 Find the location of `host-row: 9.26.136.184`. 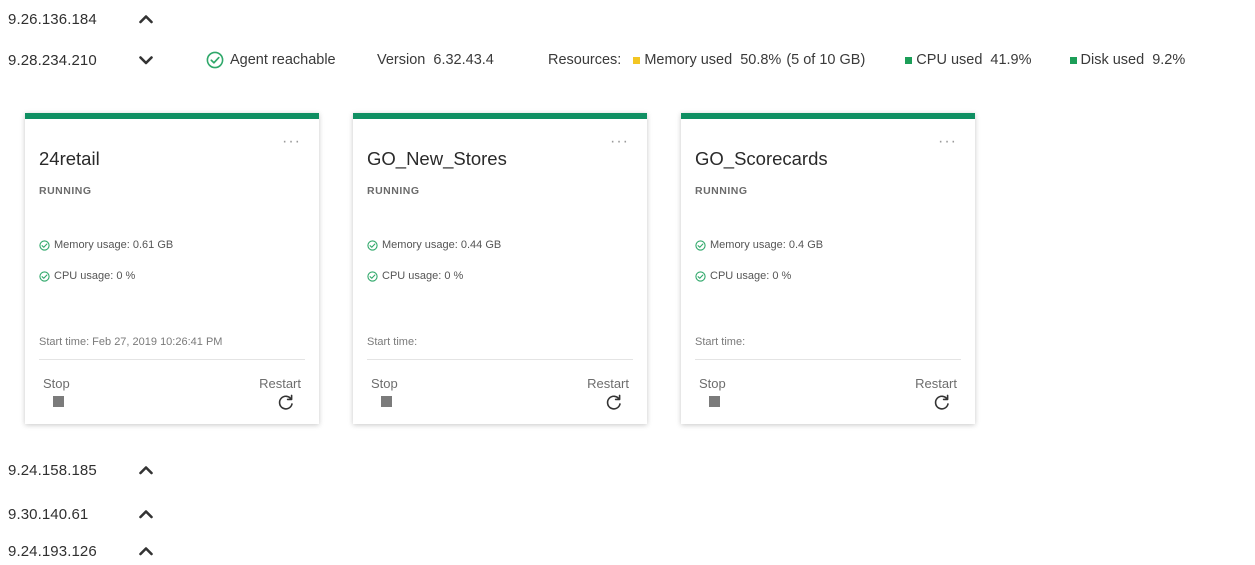

host-row: 9.26.136.184 is located at coordinates (100, 19).